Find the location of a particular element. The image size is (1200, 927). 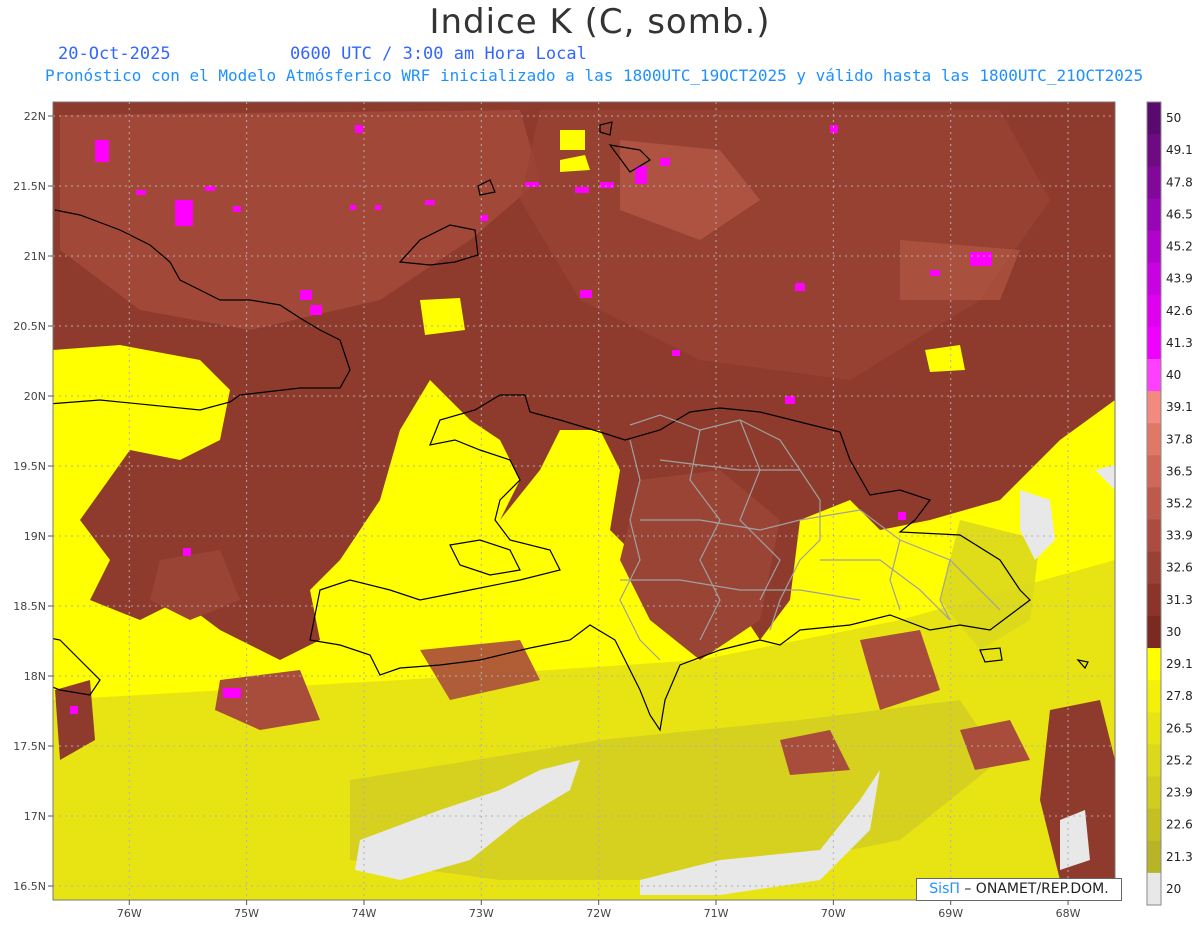

colorbar-label: 21.3 is located at coordinates (1179, 857).